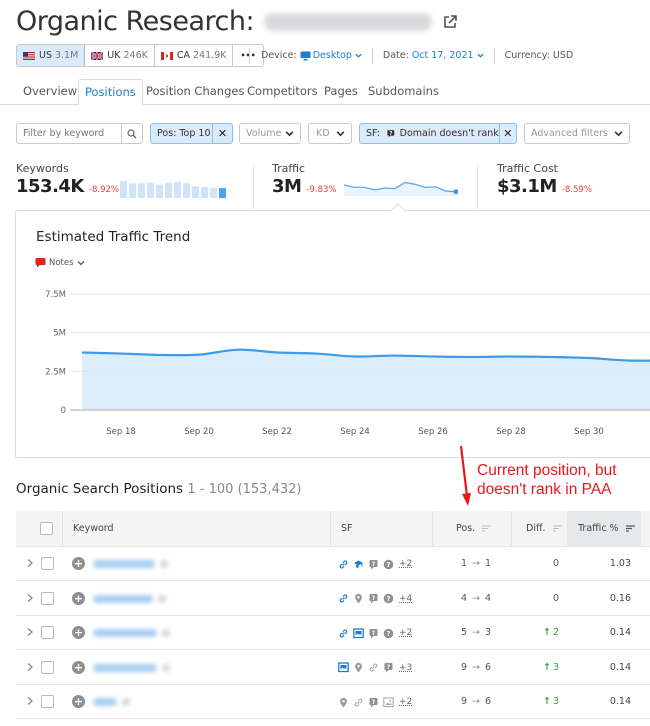 The image size is (650, 726). Describe the element at coordinates (195, 92) in the screenshot. I see `tab-position-changes: Position Changes` at that location.